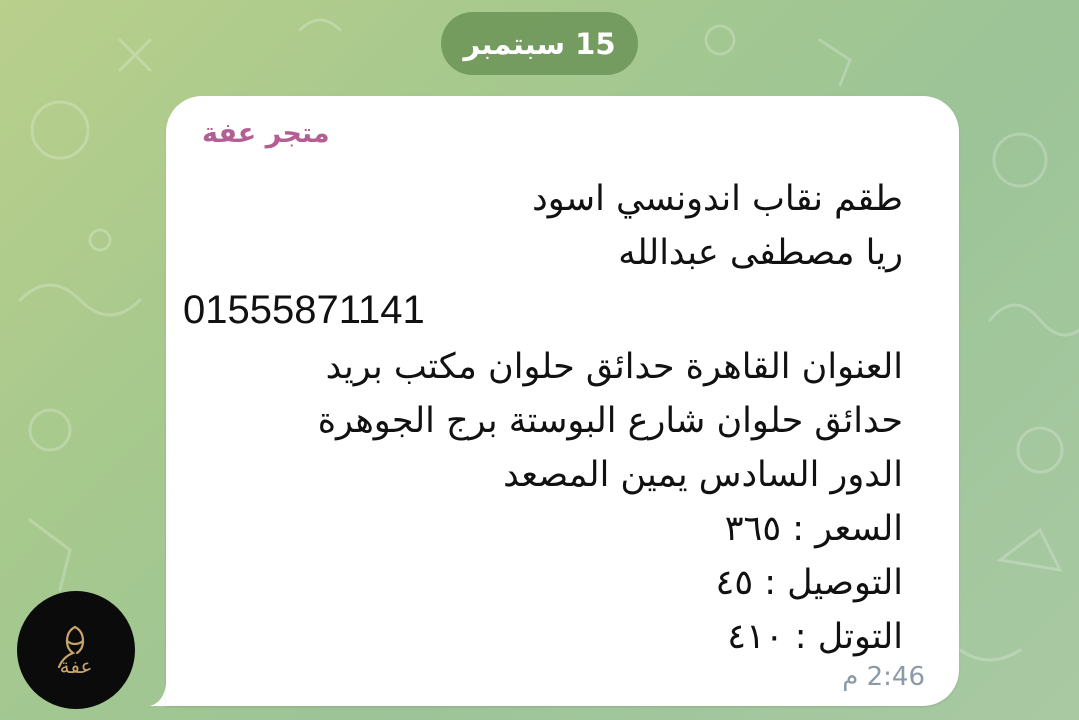  Describe the element at coordinates (76, 666) in the screenshot. I see `avatar-logo-text: عفة` at that location.